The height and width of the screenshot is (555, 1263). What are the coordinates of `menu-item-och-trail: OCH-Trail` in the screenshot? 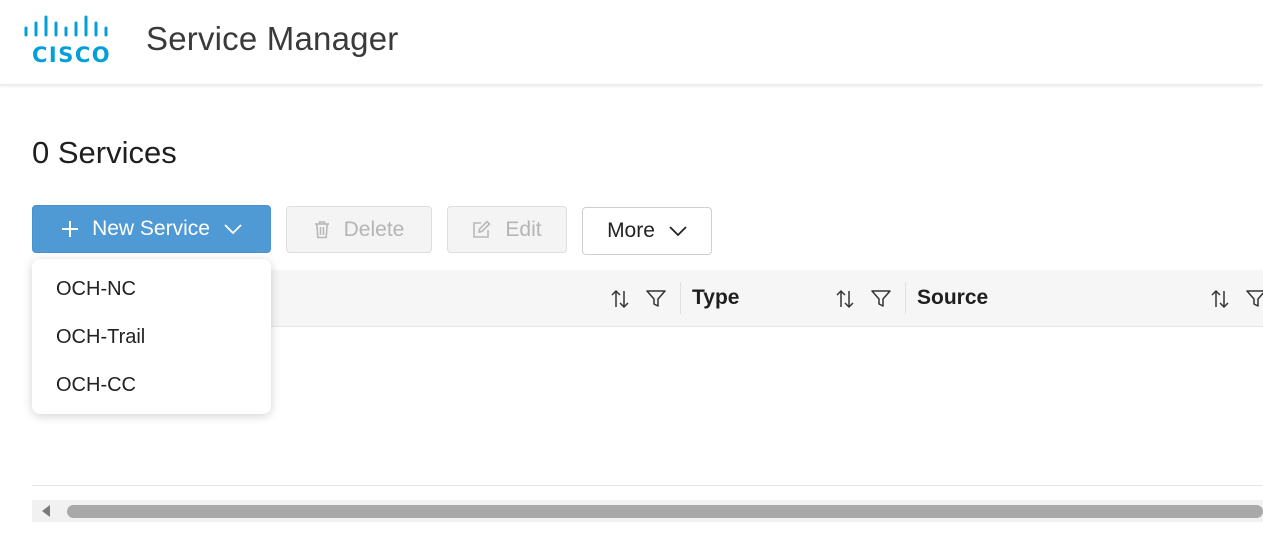 It's located at (100, 337).